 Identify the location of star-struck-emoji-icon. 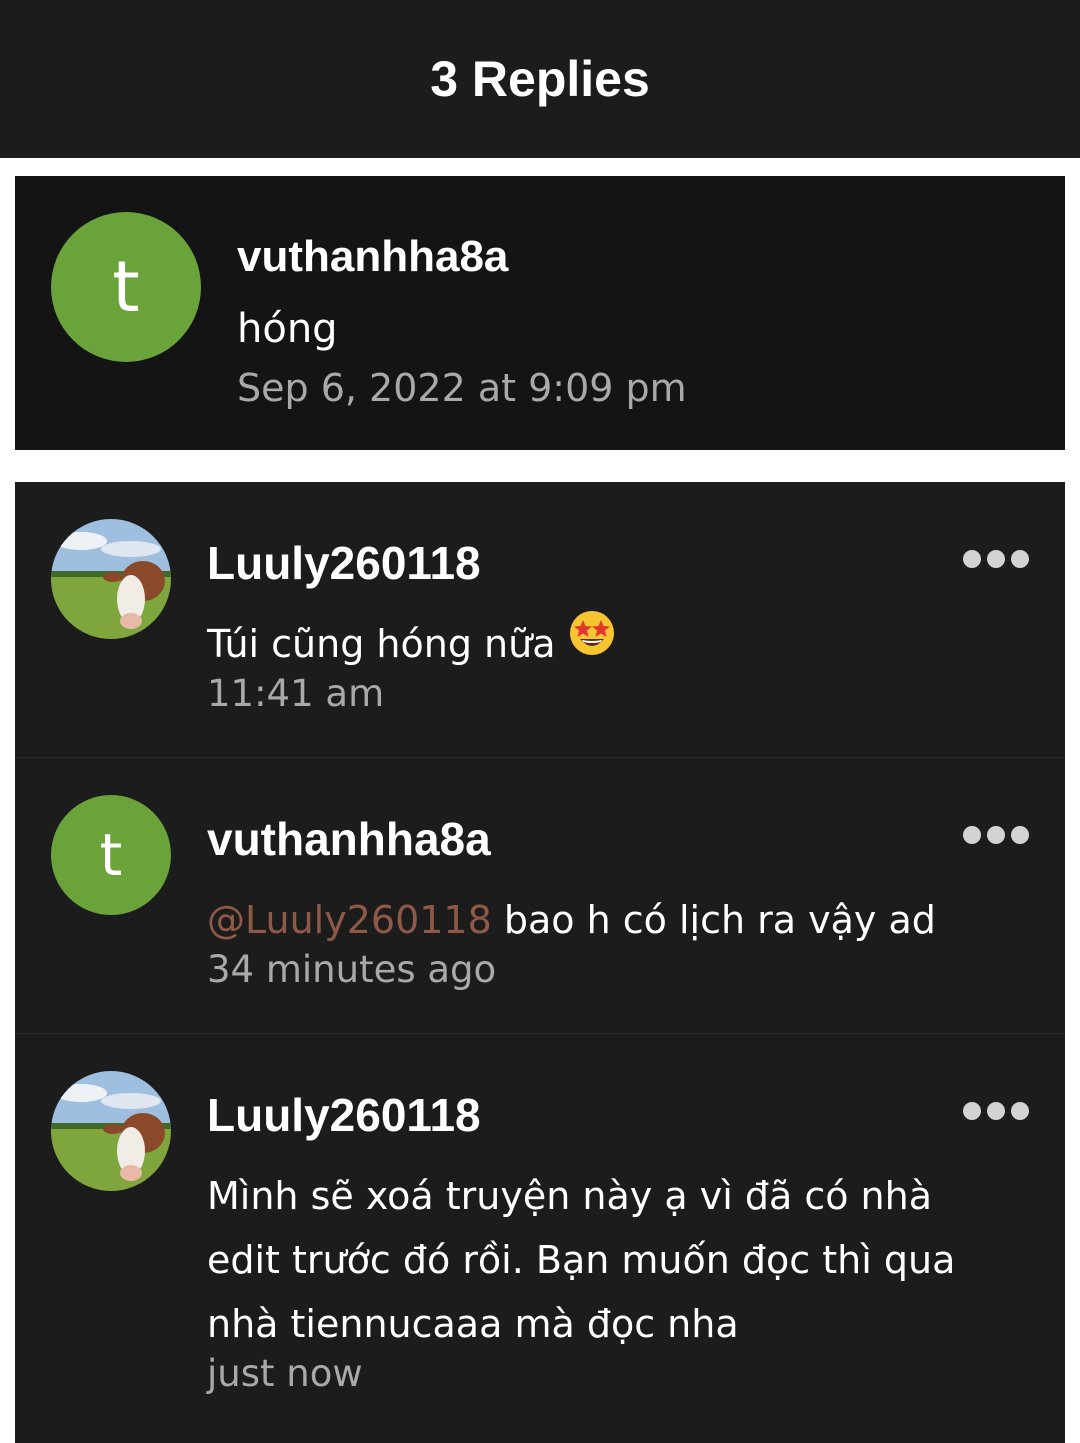
(592, 642).